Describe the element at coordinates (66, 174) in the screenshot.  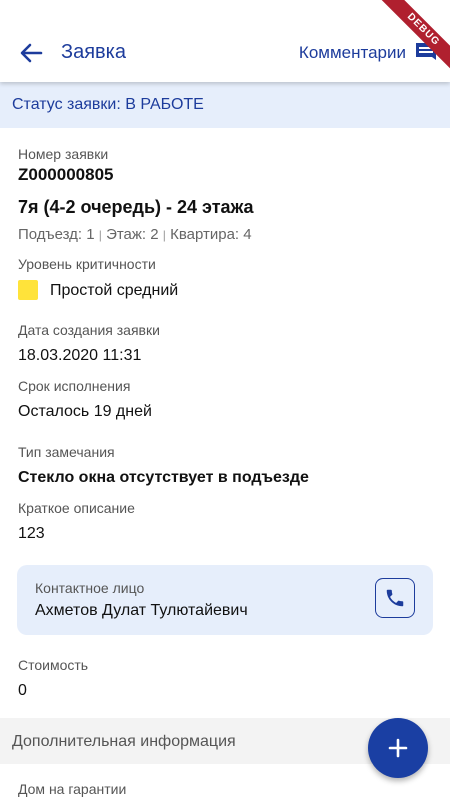
I see `request-number: Z000000805` at that location.